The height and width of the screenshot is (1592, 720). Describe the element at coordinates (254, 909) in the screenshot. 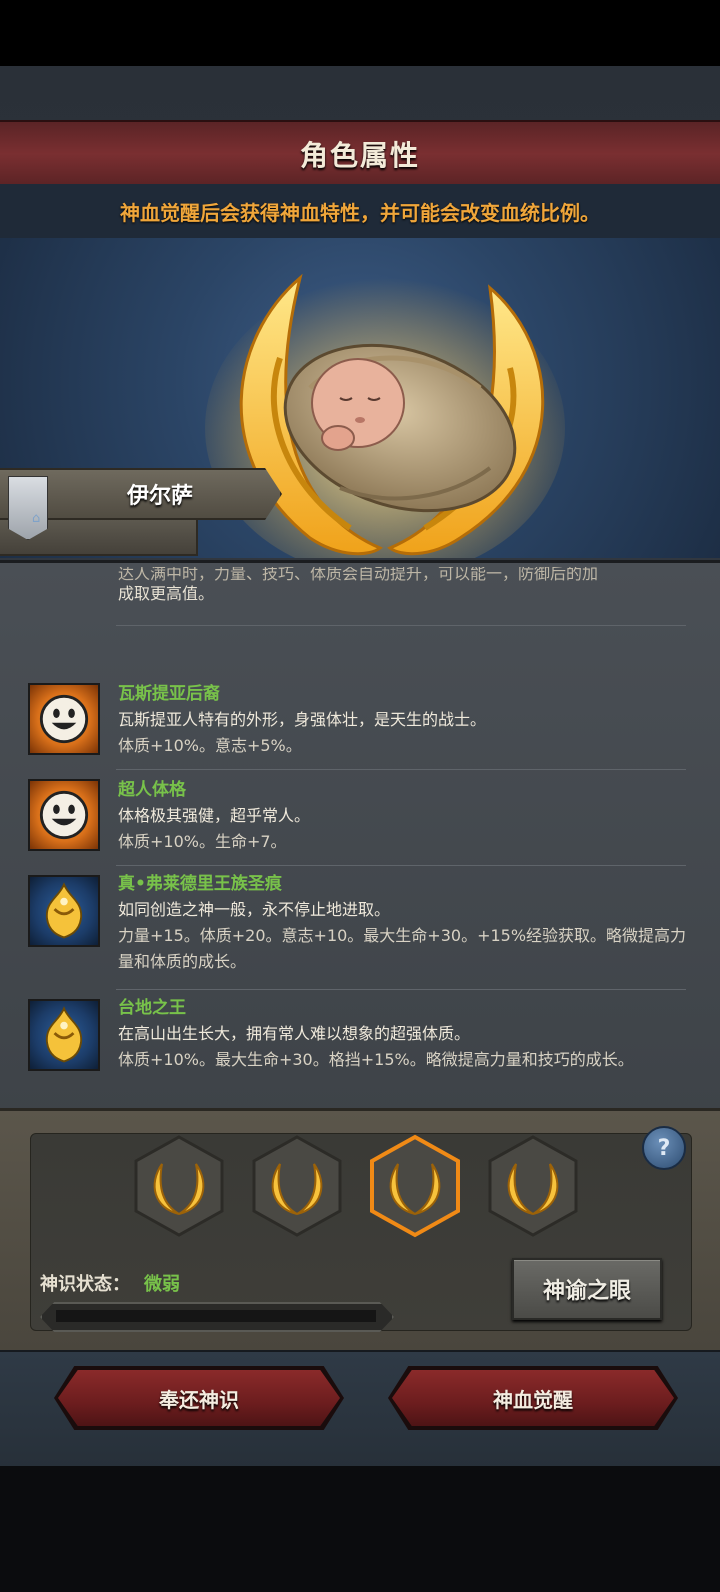

I see `trait-description: 如同创造之神一般，永不停止地进取。` at that location.